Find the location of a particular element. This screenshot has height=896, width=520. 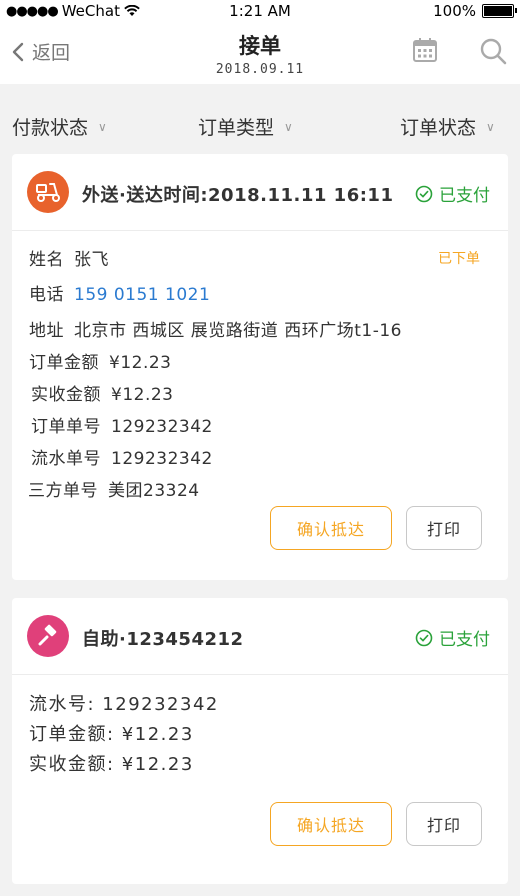

amount-label: 订单金额 is located at coordinates (64, 363).